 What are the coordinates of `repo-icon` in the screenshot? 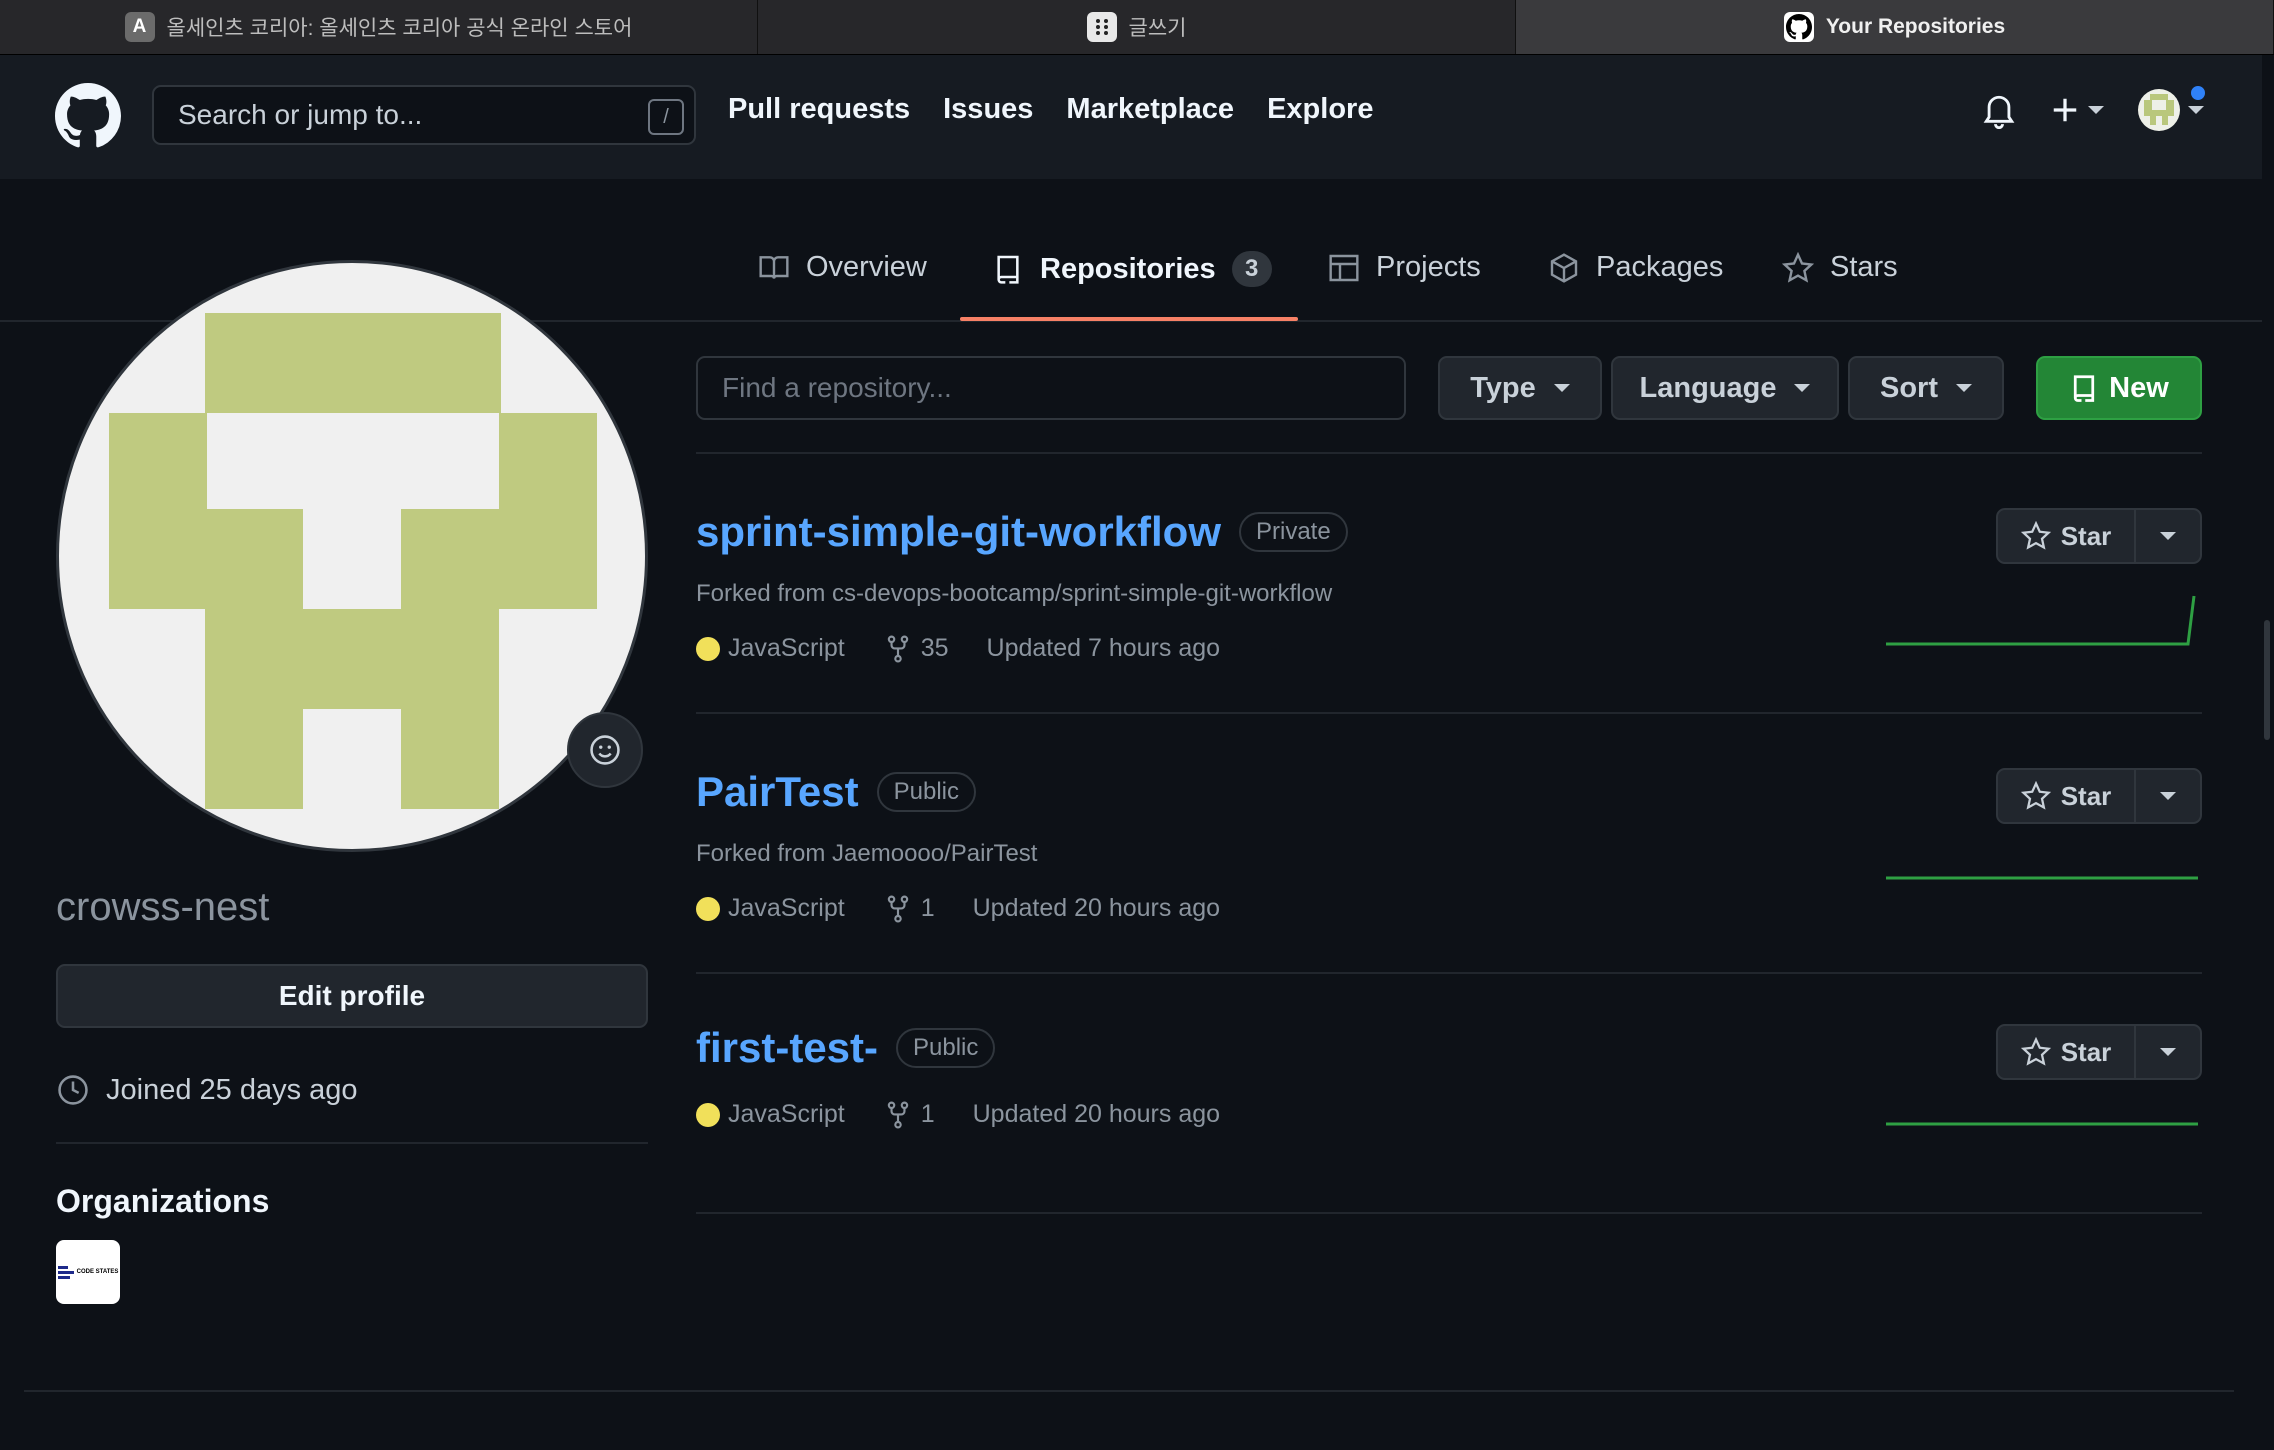 It's located at (2084, 388).